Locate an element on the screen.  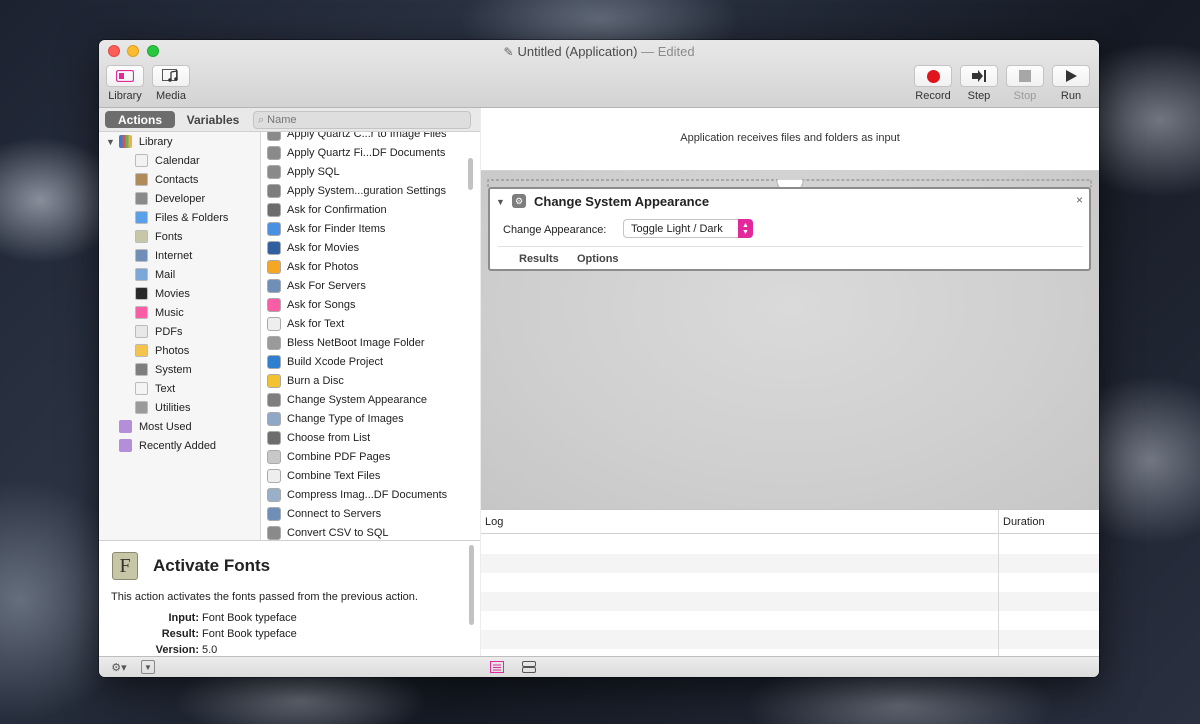
sidebar-icon is located at coordinates (125, 76).